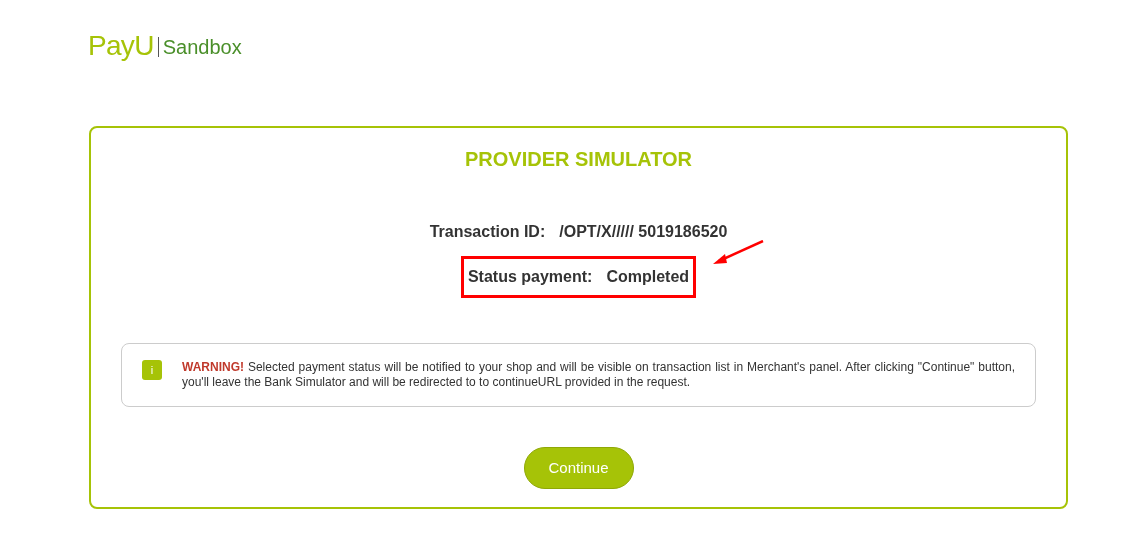 The height and width of the screenshot is (560, 1121). I want to click on warning-text: WARNING! Selected payment status will be notified to your shop and will be visible on transaction list in Merchant's panel. After clicking "Continue" button, you'll leave the Bank Simulator and will be redirected to to continueURL provided in the request., so click(598, 375).